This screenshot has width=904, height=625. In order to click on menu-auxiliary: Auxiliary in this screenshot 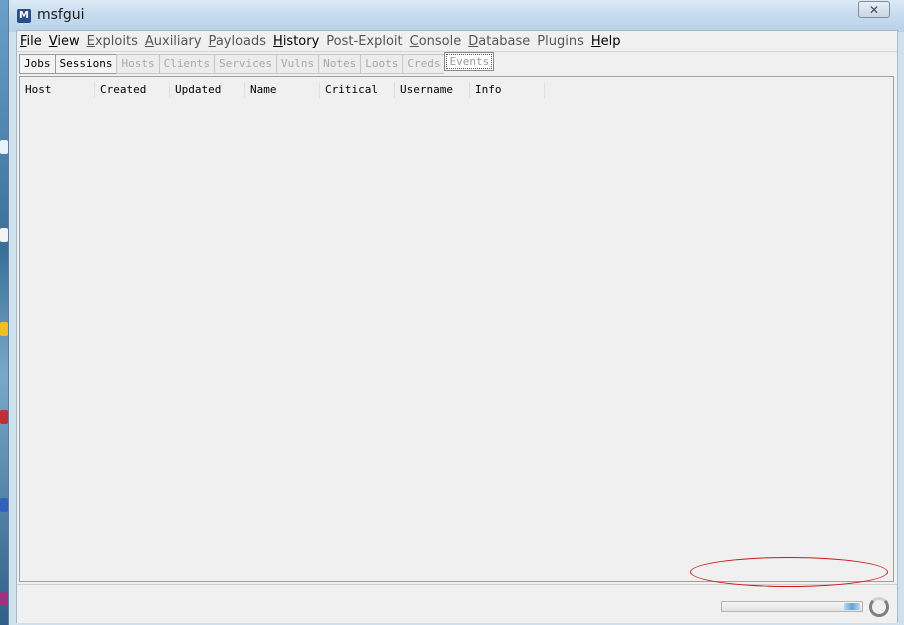, I will do `click(173, 41)`.